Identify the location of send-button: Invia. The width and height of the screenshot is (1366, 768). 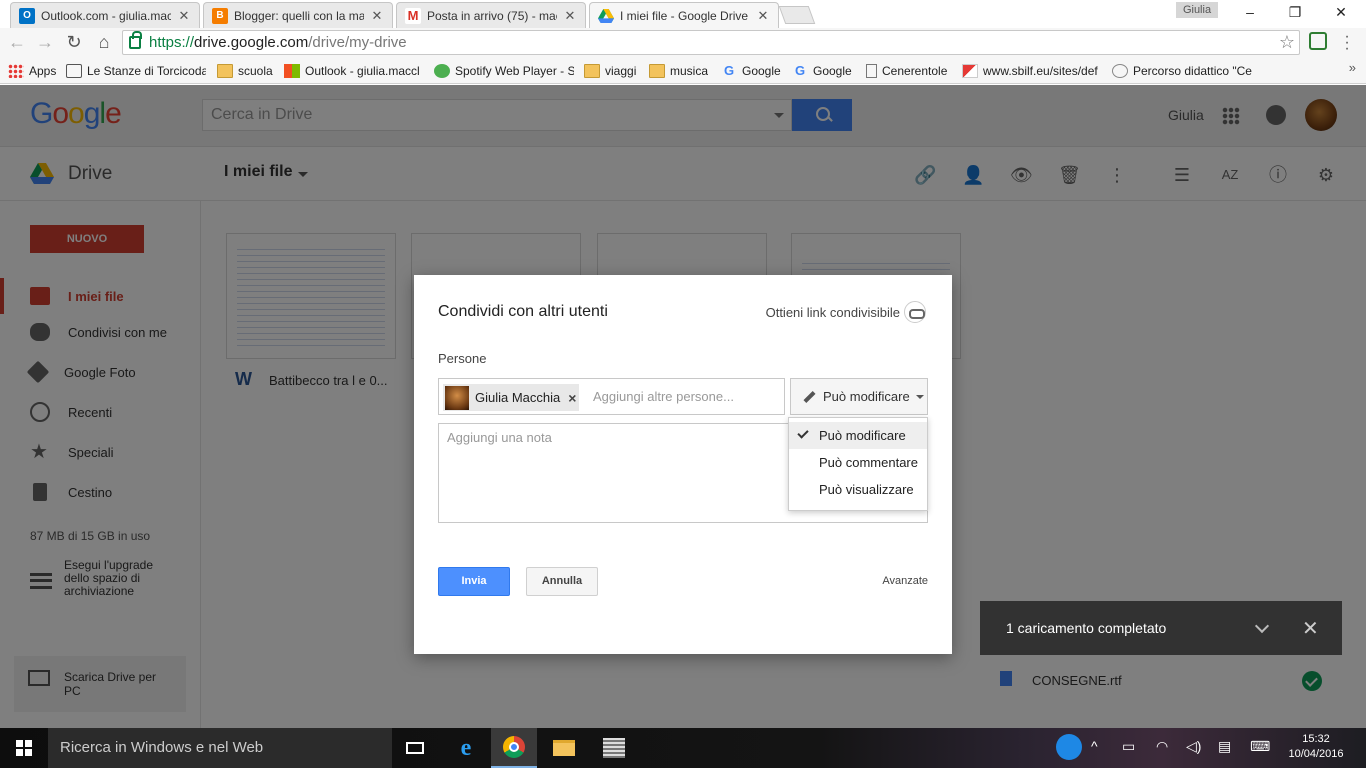
(474, 581).